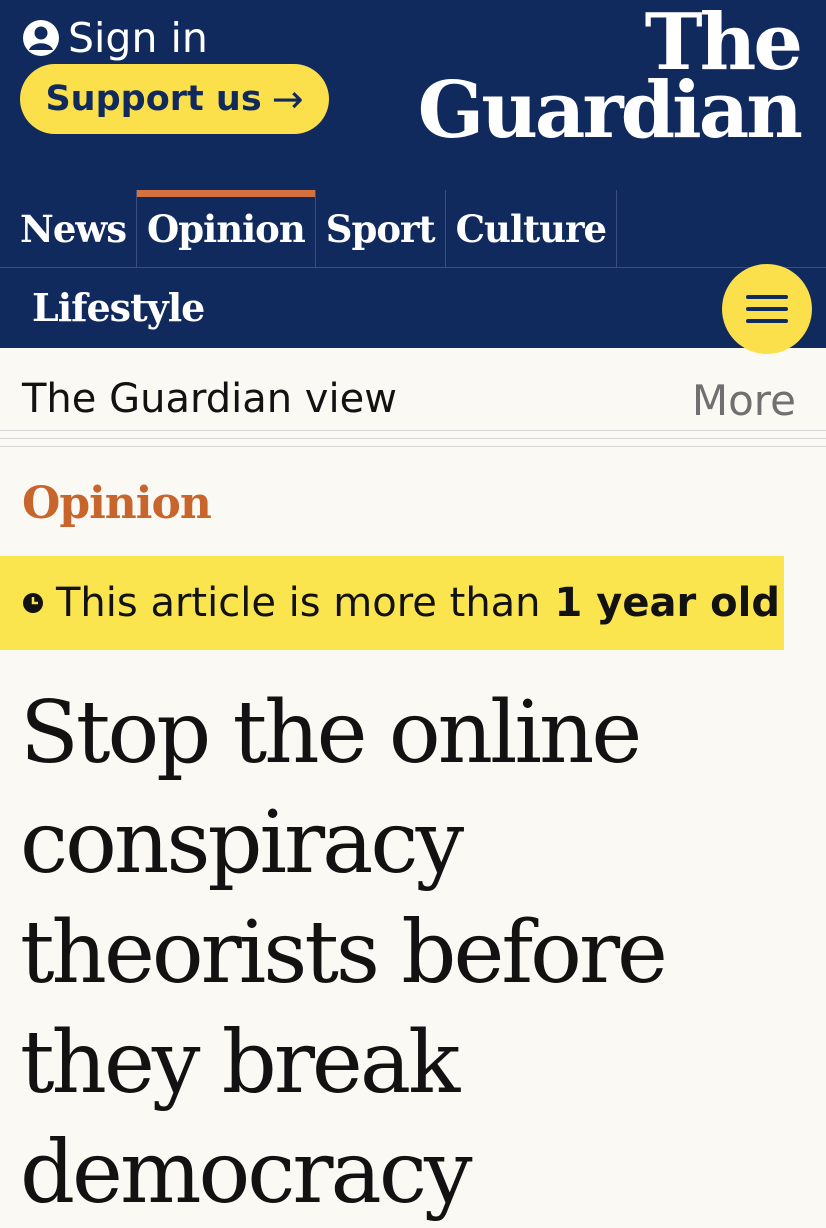  Describe the element at coordinates (287, 99) in the screenshot. I see `arrow-right-icon: →` at that location.